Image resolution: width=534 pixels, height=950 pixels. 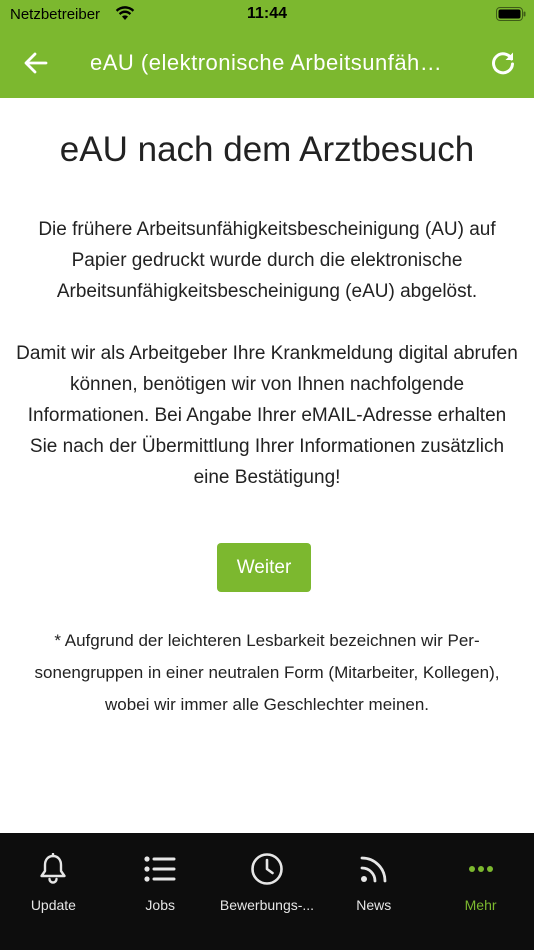 I want to click on reload-button, so click(x=503, y=63).